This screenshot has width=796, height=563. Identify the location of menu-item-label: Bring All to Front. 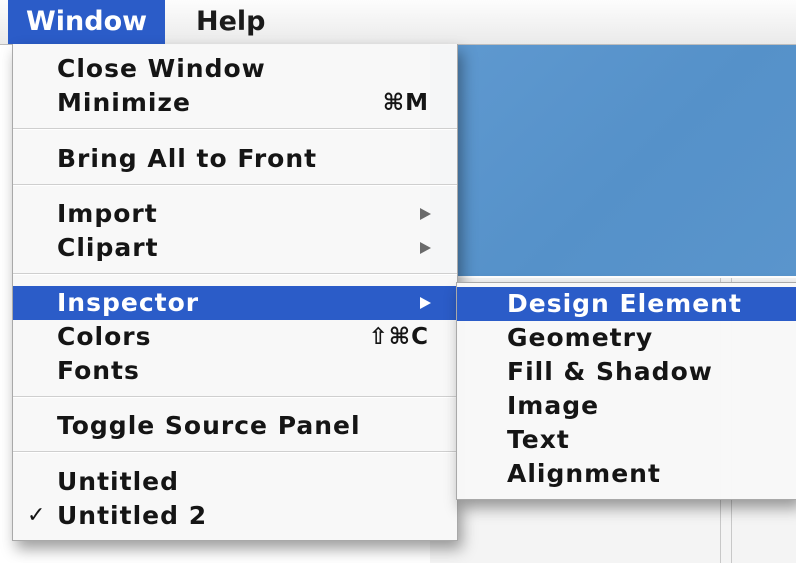
(187, 158).